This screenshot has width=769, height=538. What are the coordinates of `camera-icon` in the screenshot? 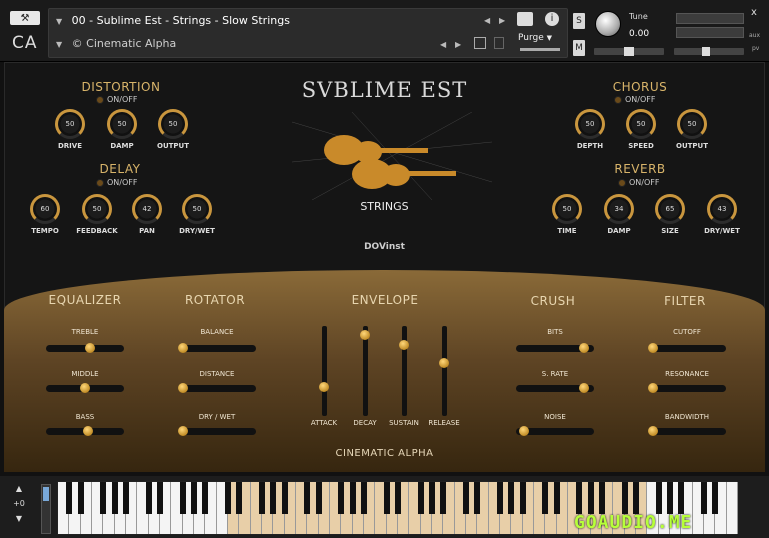 It's located at (525, 19).